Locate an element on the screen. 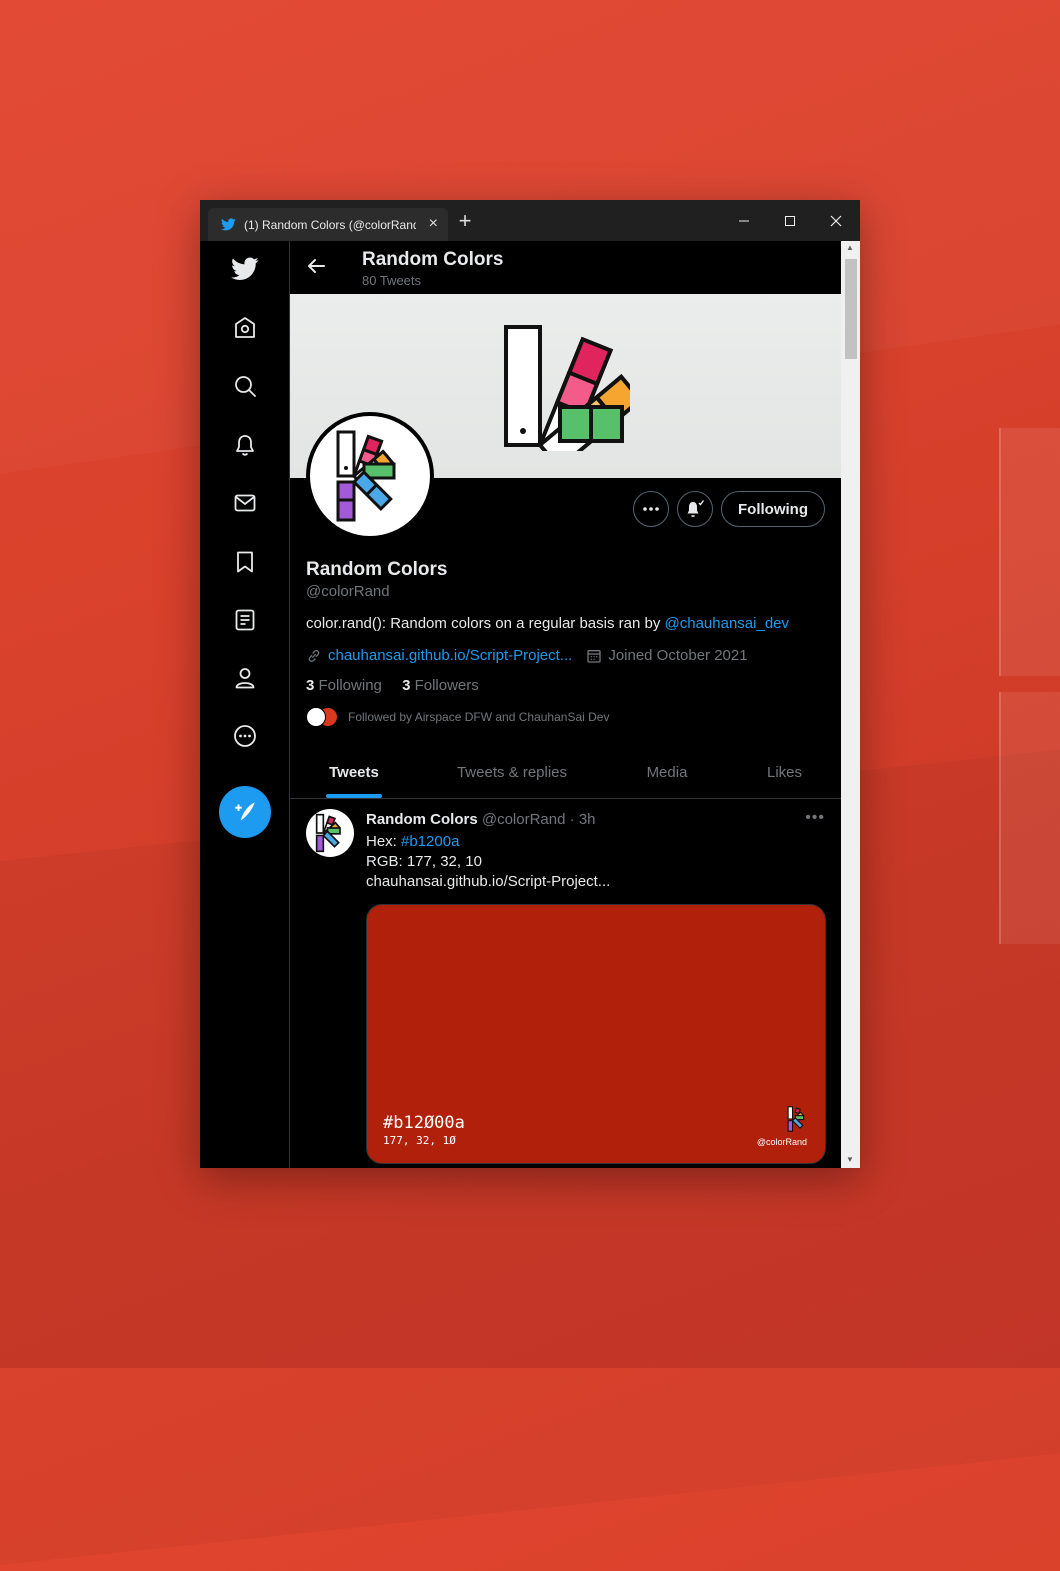  following-stat-link: 3 Following is located at coordinates (344, 685).